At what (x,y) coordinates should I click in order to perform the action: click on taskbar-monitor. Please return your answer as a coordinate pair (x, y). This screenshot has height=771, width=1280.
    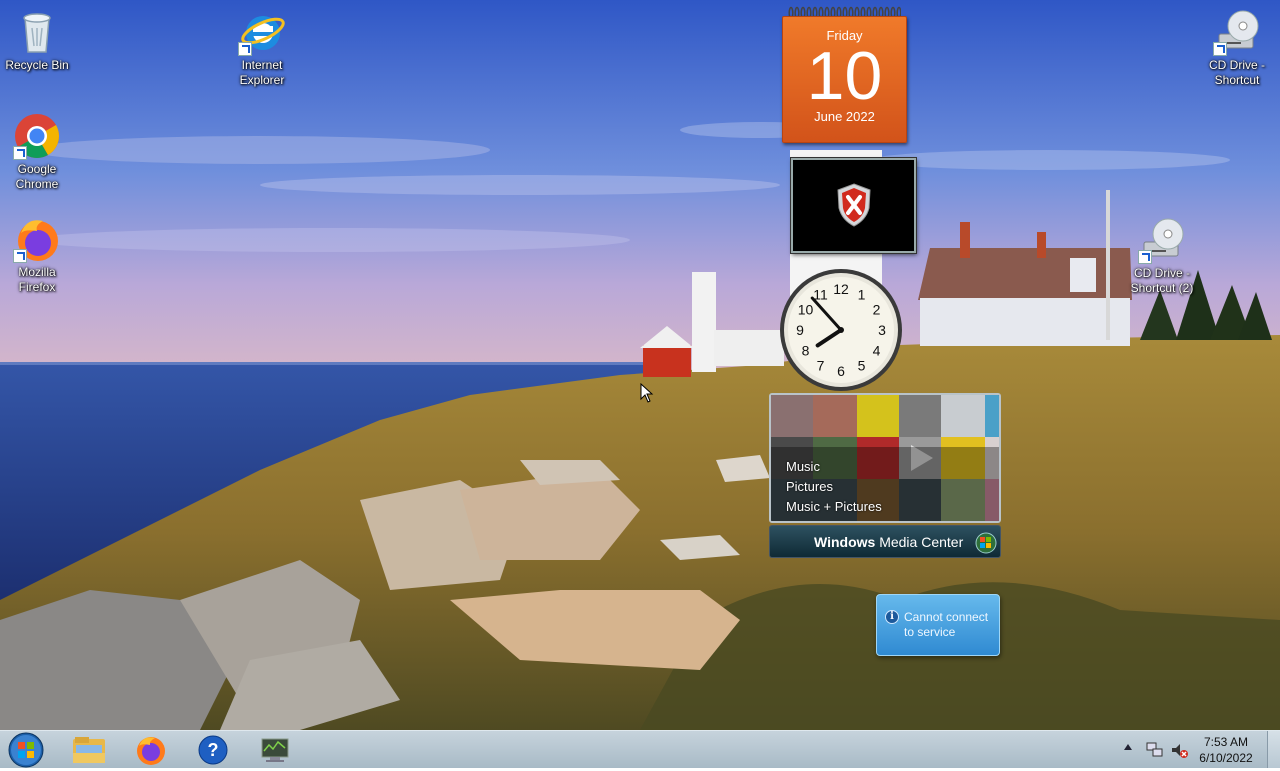
    Looking at the image, I should click on (275, 750).